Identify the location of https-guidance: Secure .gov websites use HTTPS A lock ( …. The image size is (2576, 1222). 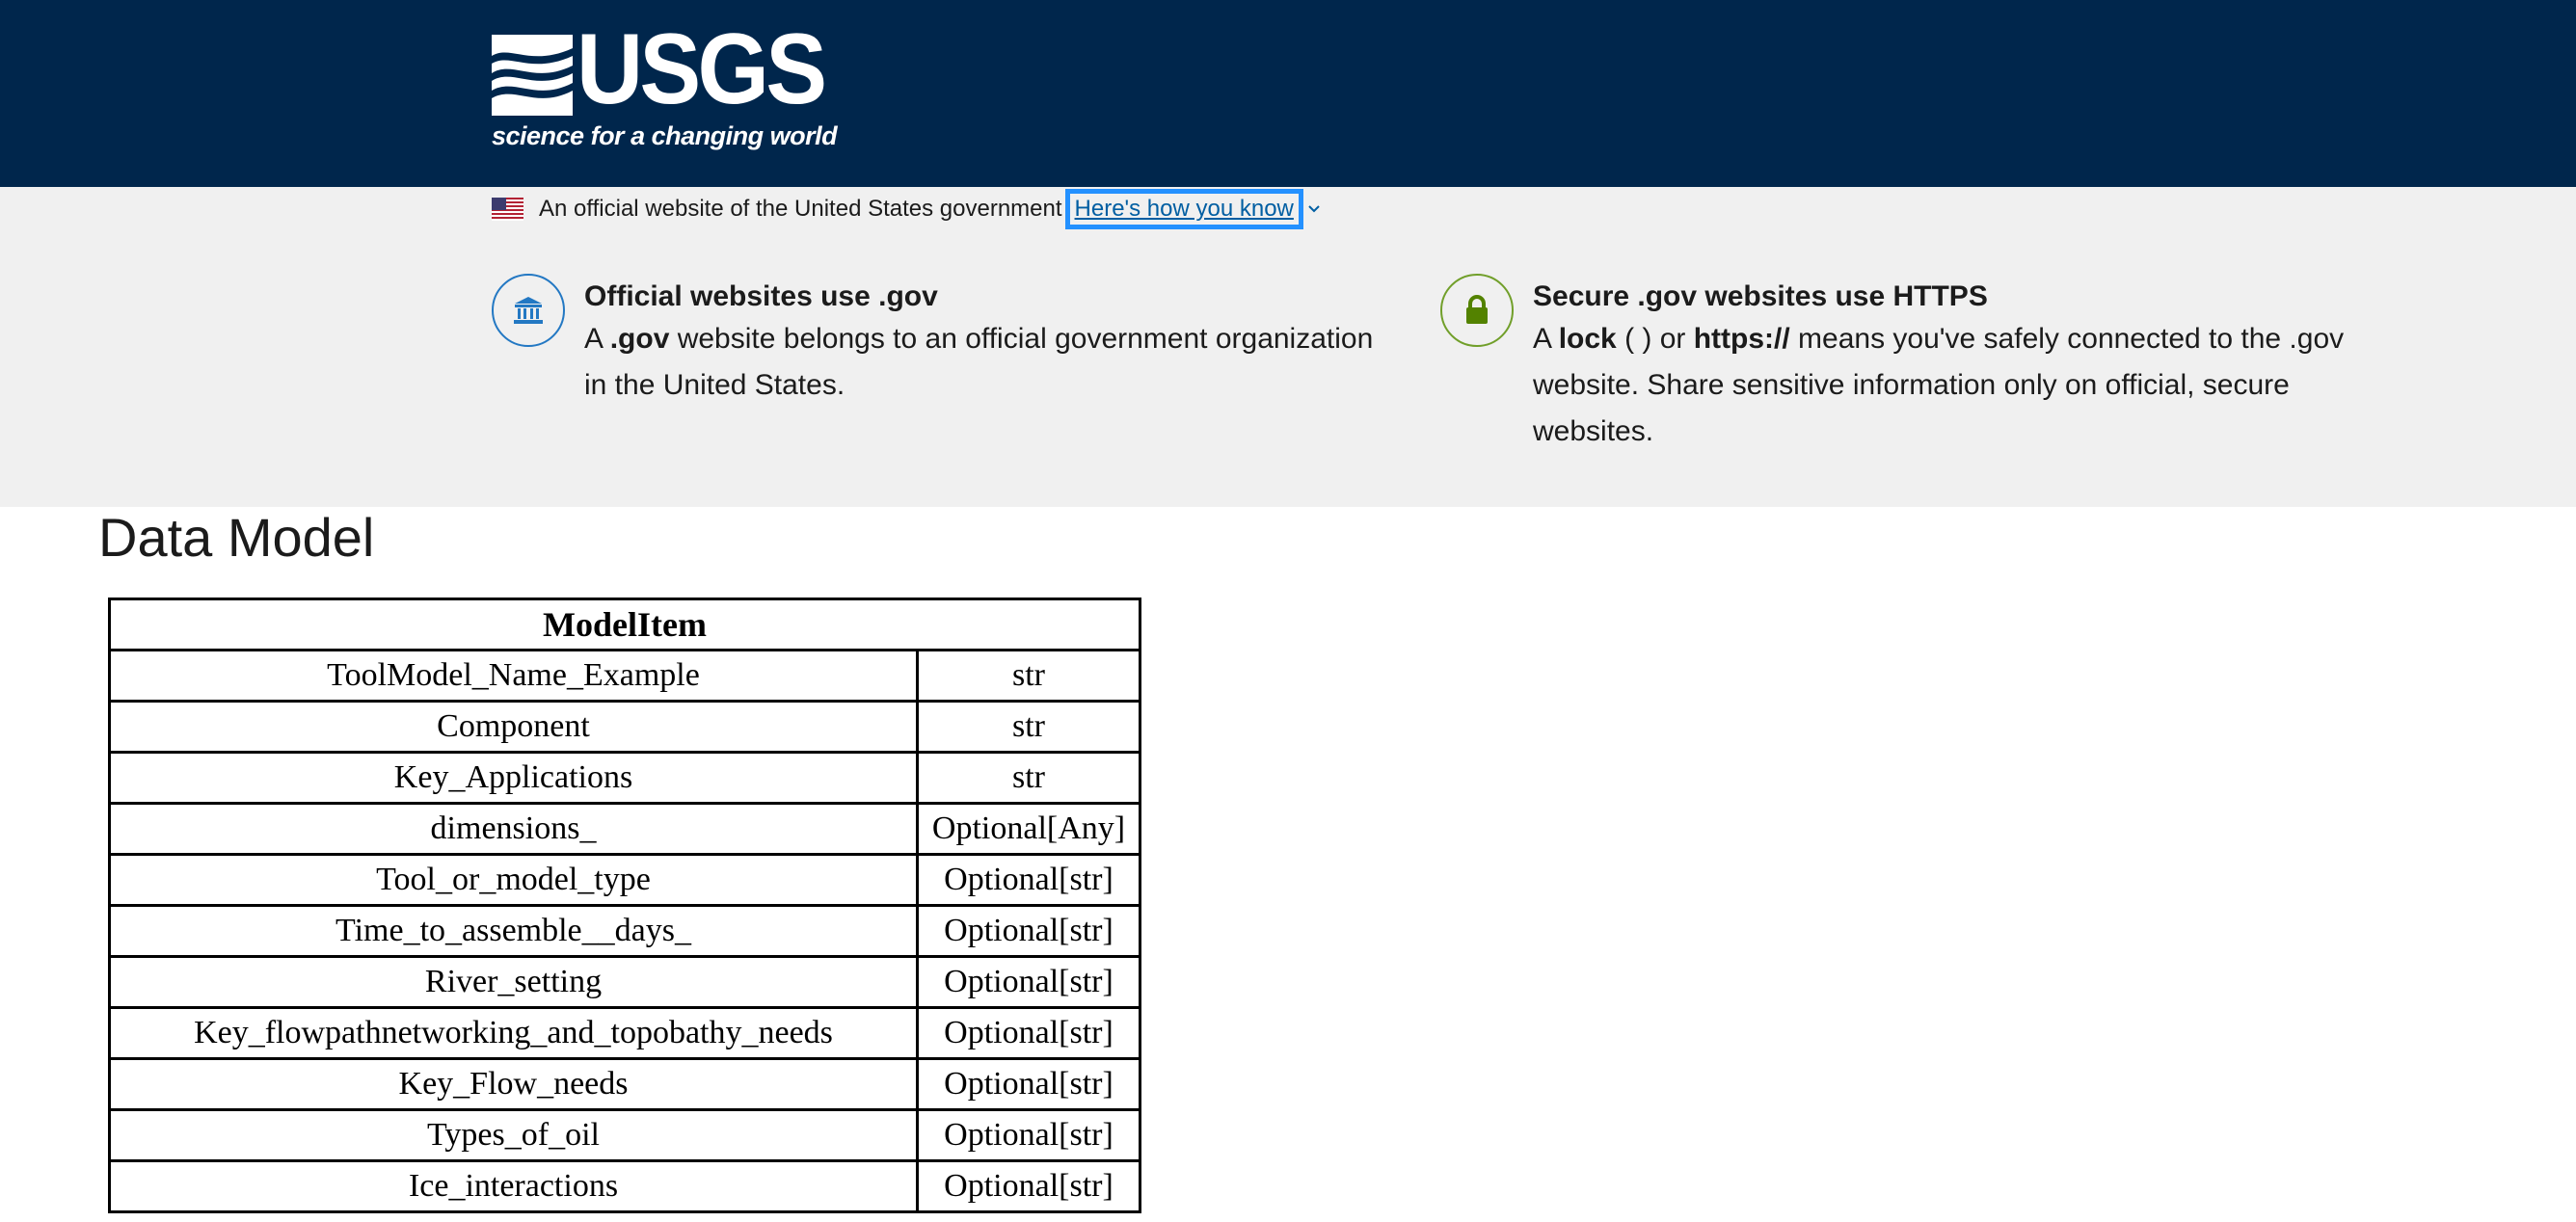
(1913, 364).